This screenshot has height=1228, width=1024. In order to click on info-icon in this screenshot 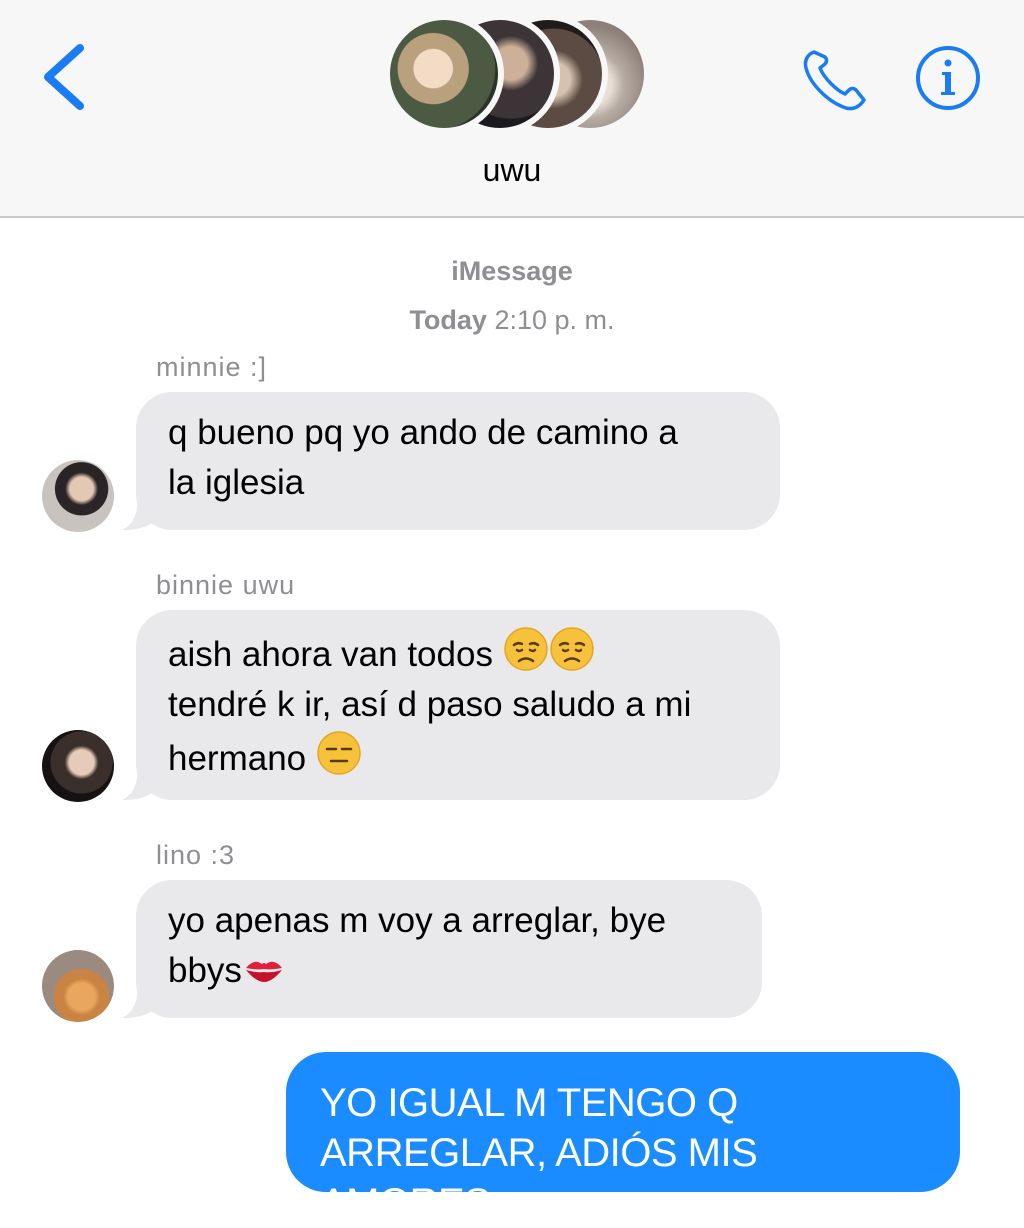, I will do `click(948, 78)`.